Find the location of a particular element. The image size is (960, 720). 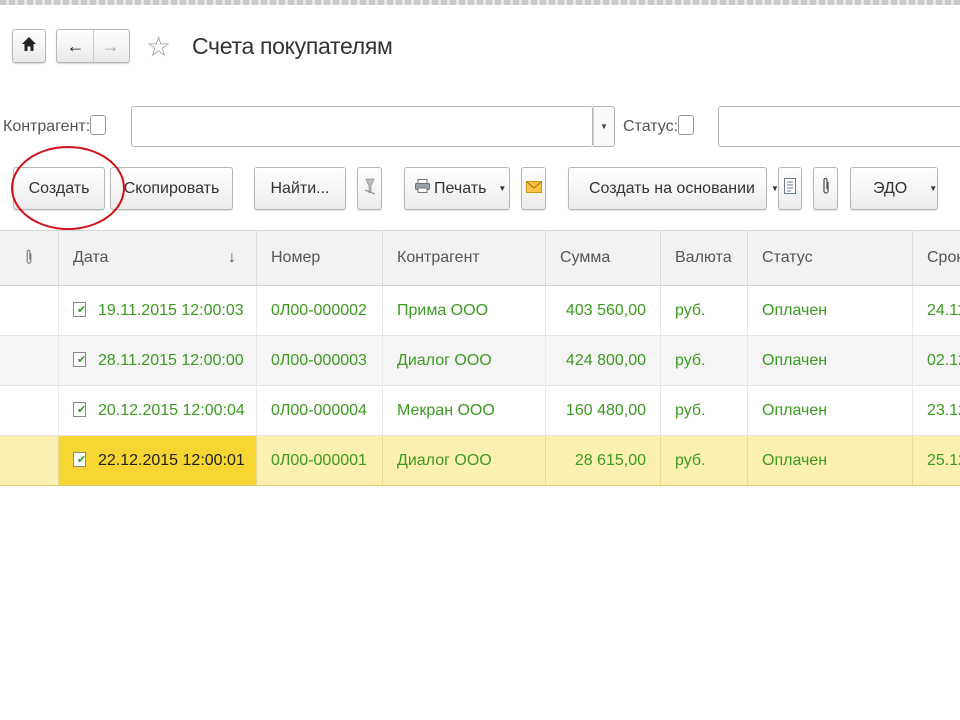

number-cell: 0Л00-000002 is located at coordinates (319, 310).